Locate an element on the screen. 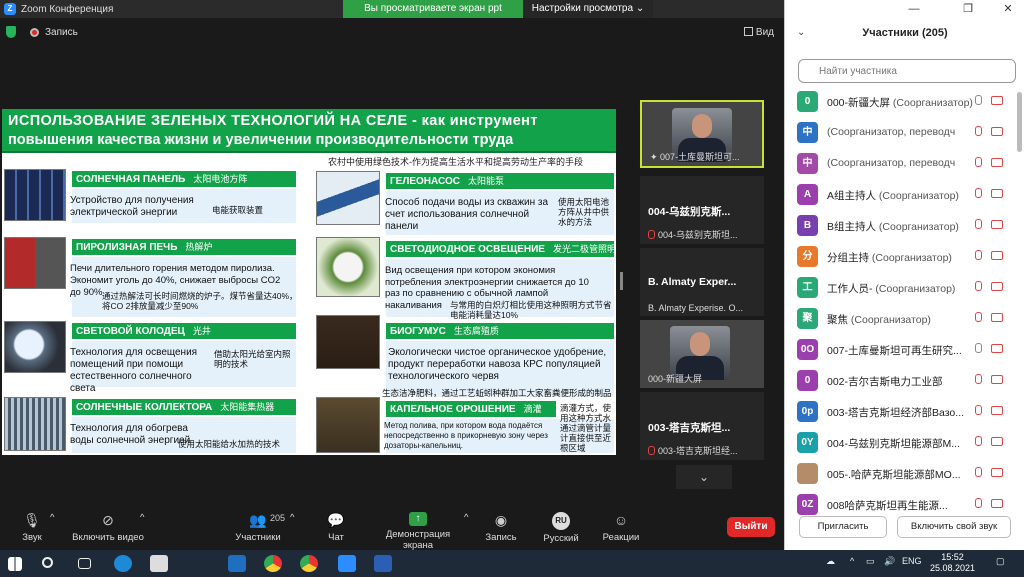 This screenshot has height=577, width=1024. video-button: ⊘ Включить видео is located at coordinates (108, 527).